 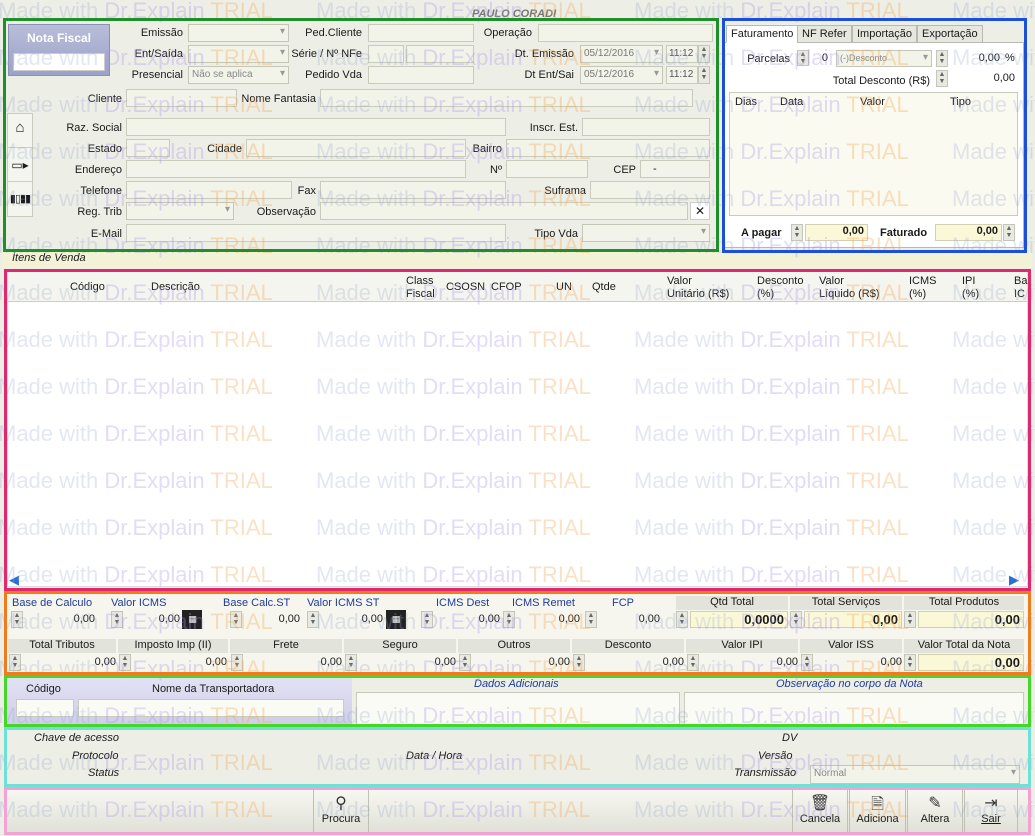 I want to click on calc-icms-st-grid-icon: ▦, so click(x=396, y=619).